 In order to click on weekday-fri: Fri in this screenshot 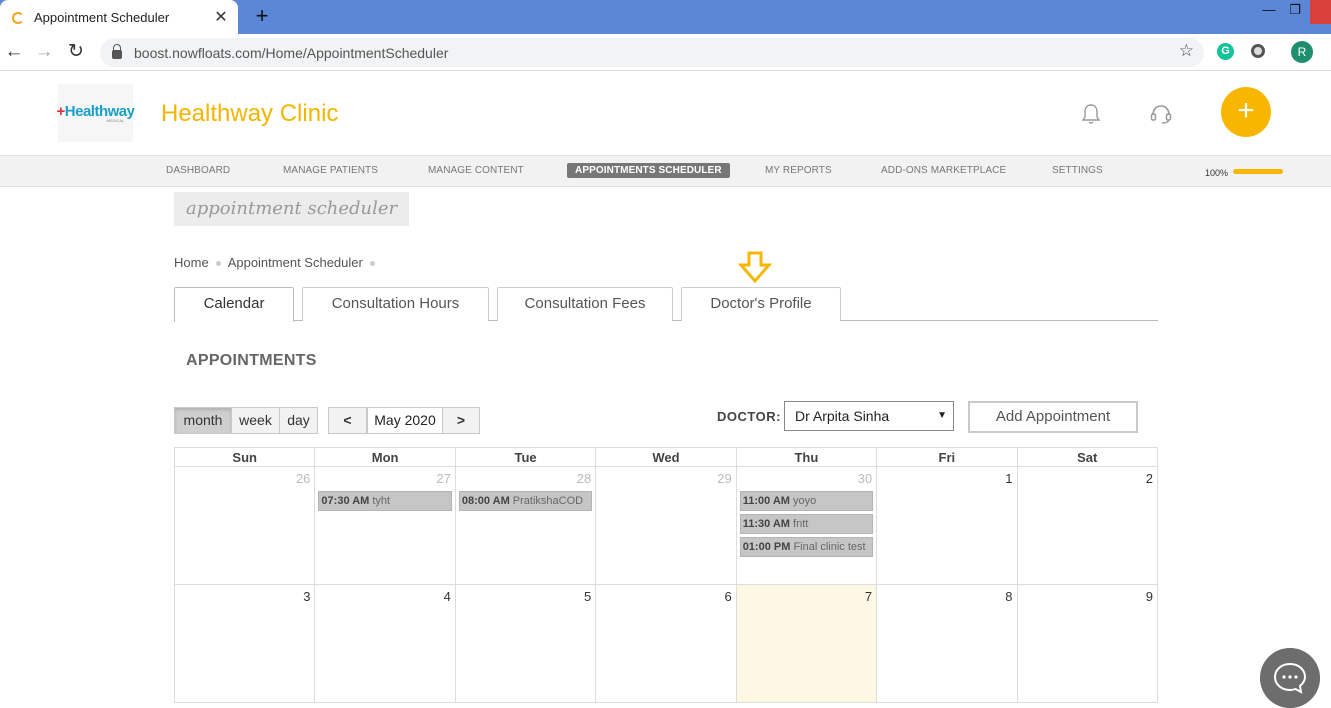, I will do `click(947, 457)`.